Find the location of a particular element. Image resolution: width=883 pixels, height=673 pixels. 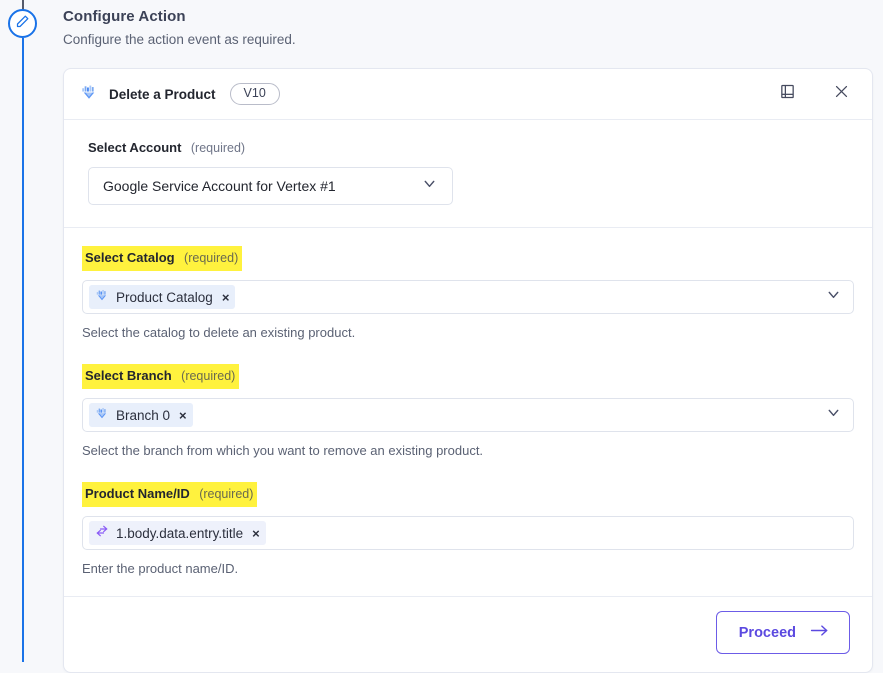

catalog-label-row: Select Catalog (required) is located at coordinates (162, 258).